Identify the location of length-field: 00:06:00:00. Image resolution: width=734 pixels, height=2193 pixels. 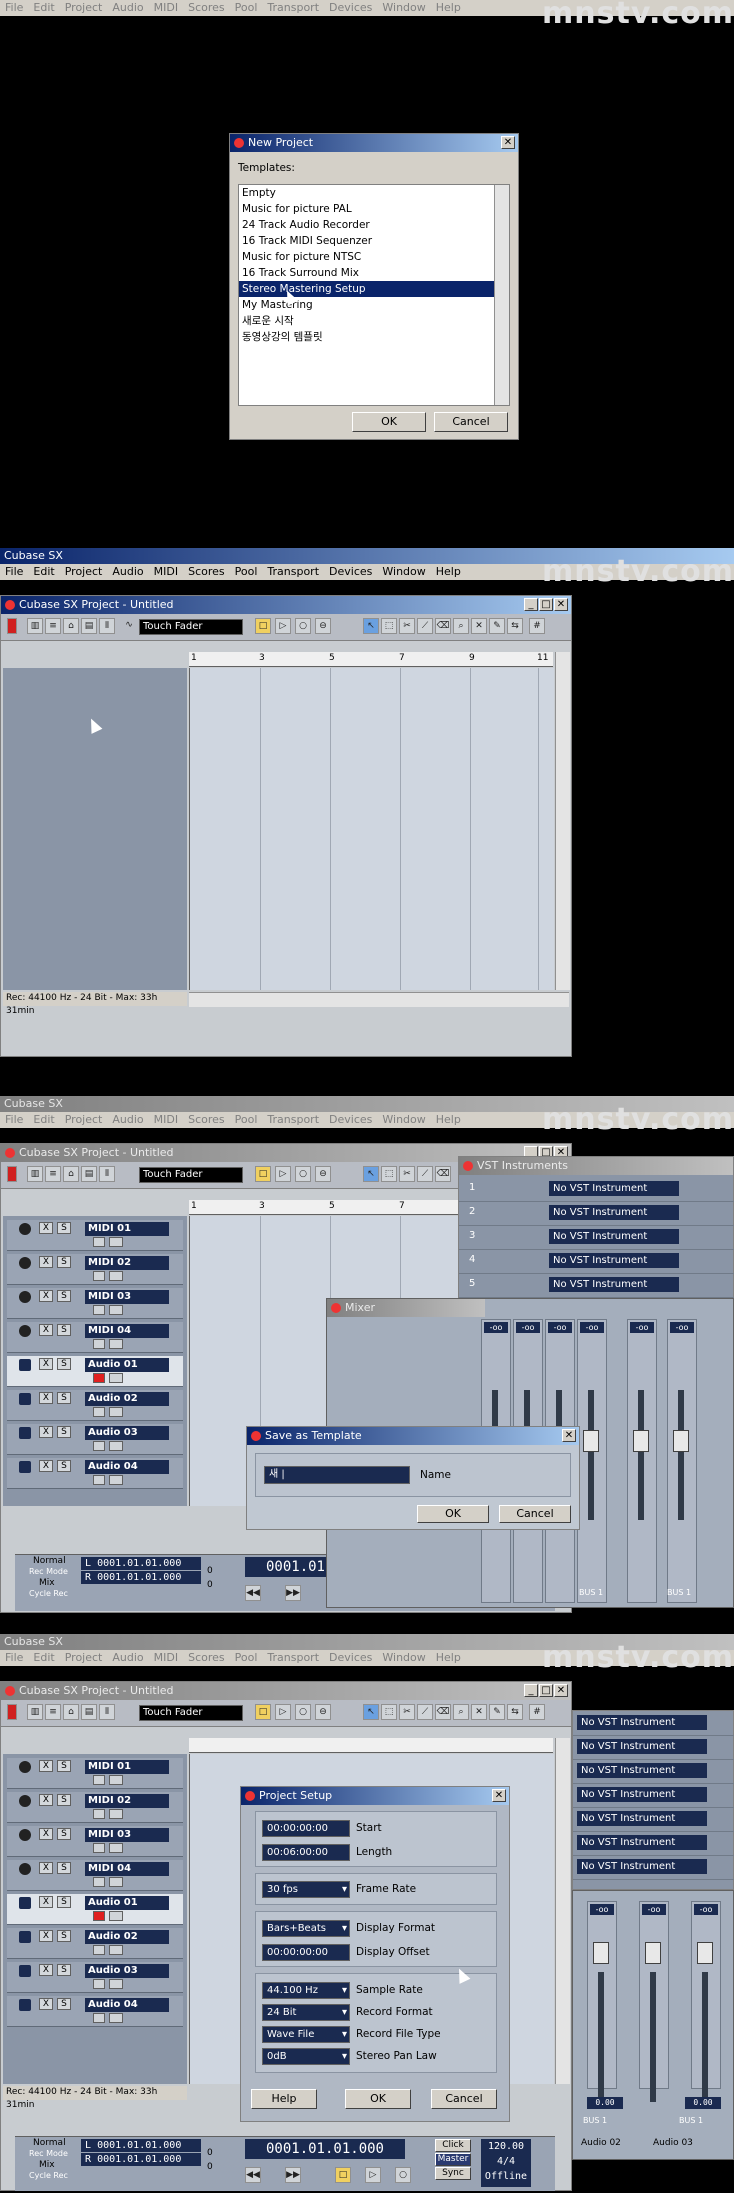
(306, 1852).